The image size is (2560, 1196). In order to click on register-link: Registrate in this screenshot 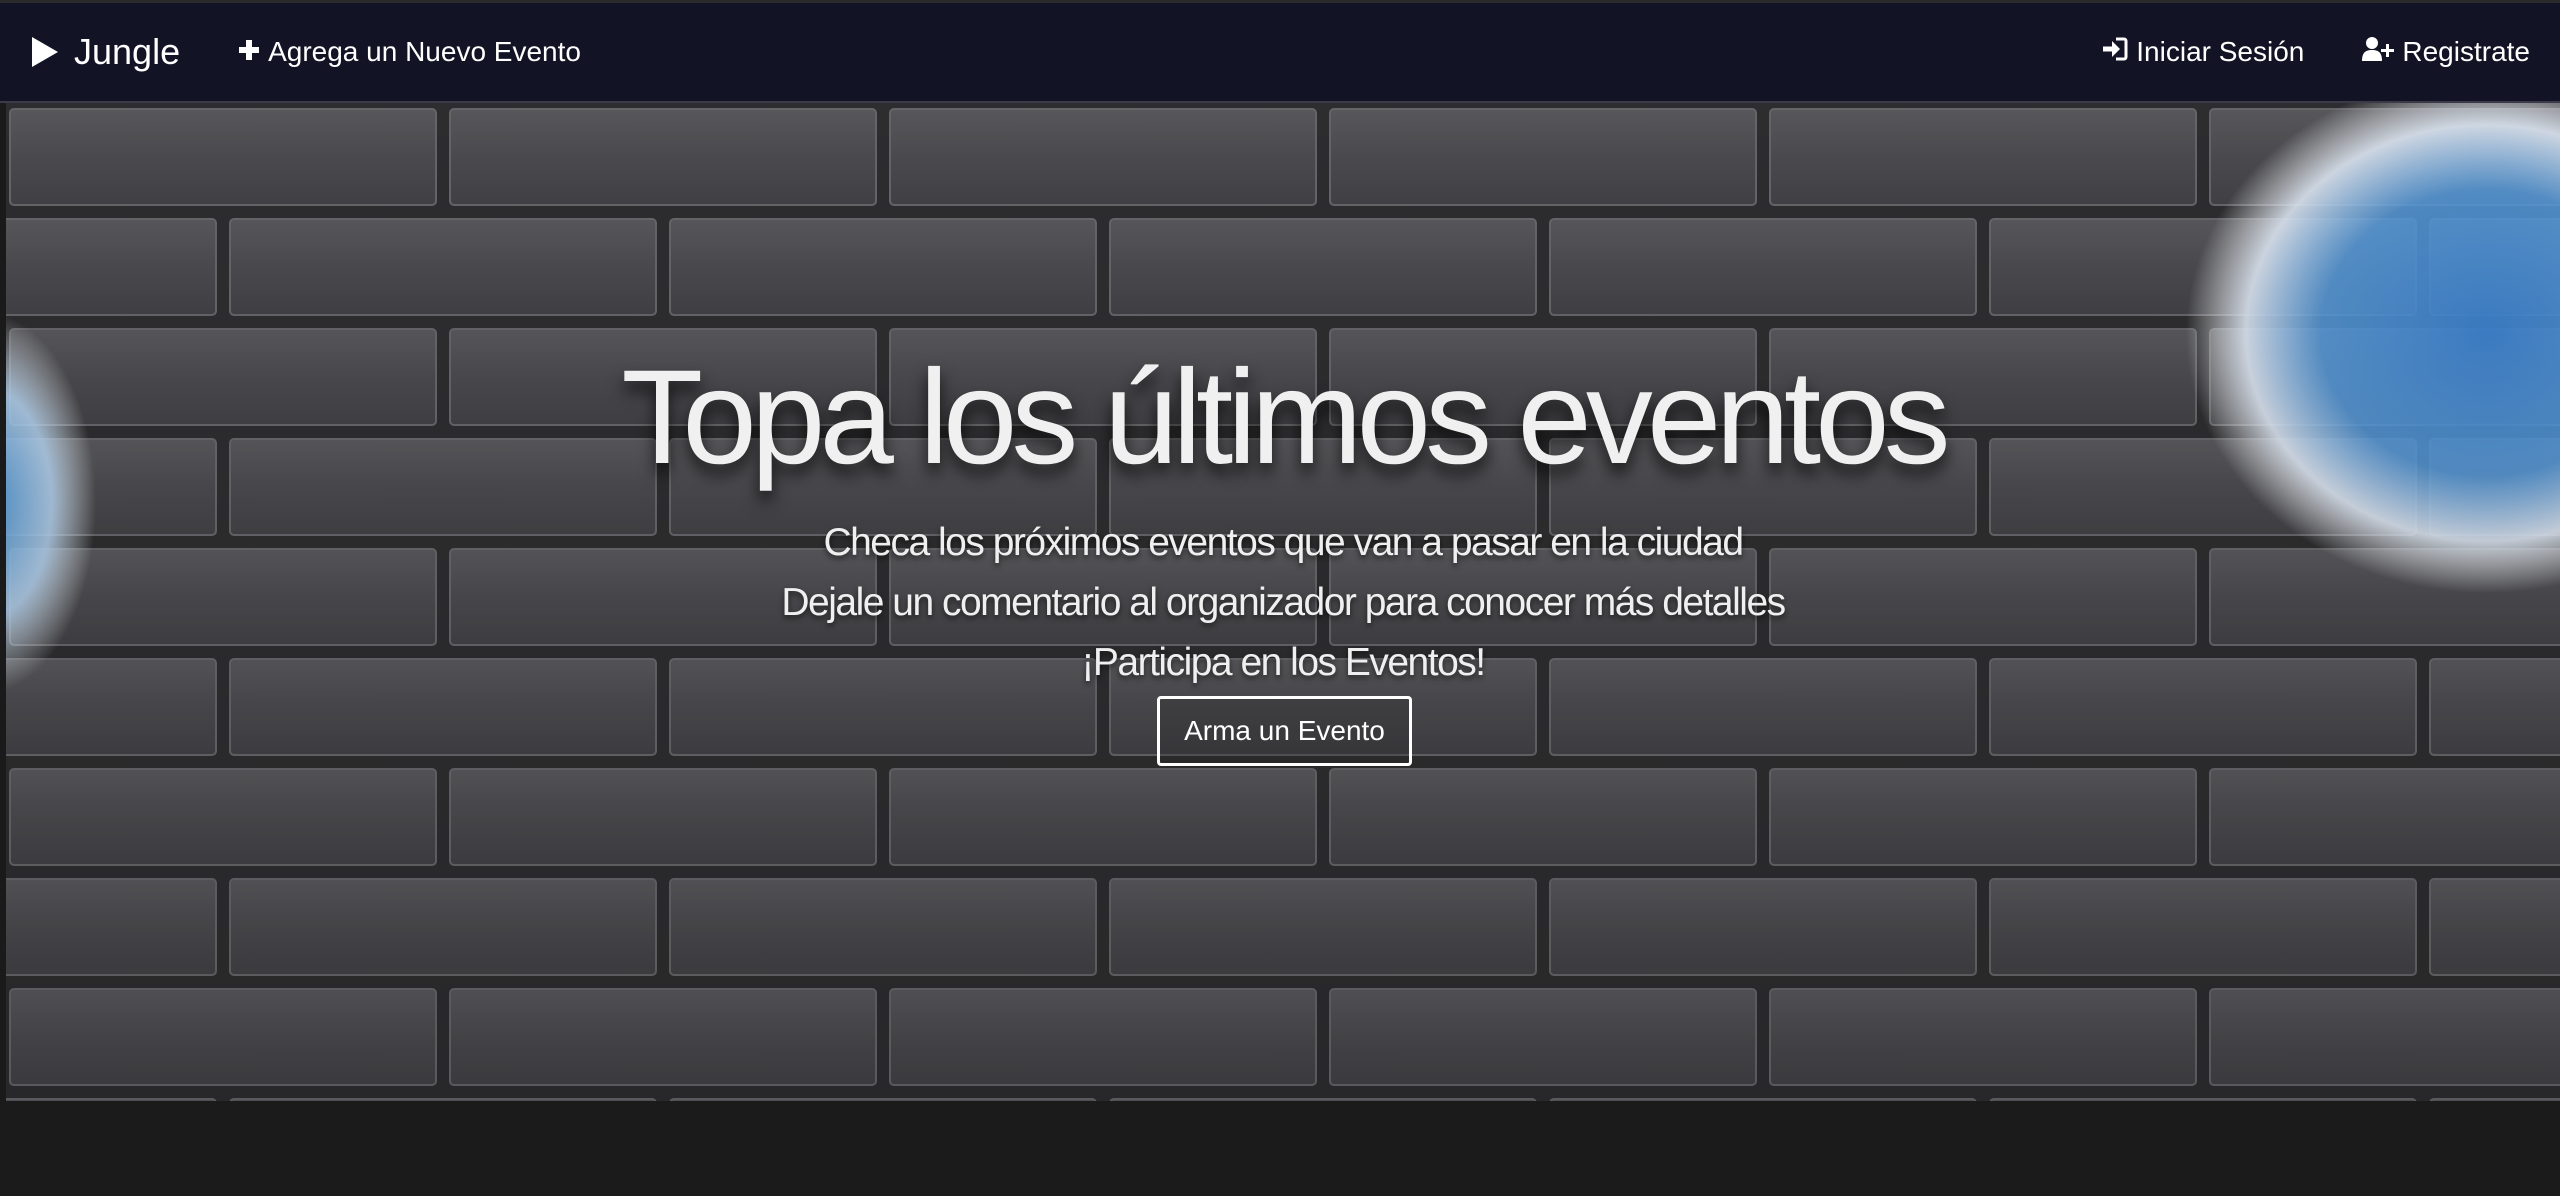, I will do `click(2446, 52)`.